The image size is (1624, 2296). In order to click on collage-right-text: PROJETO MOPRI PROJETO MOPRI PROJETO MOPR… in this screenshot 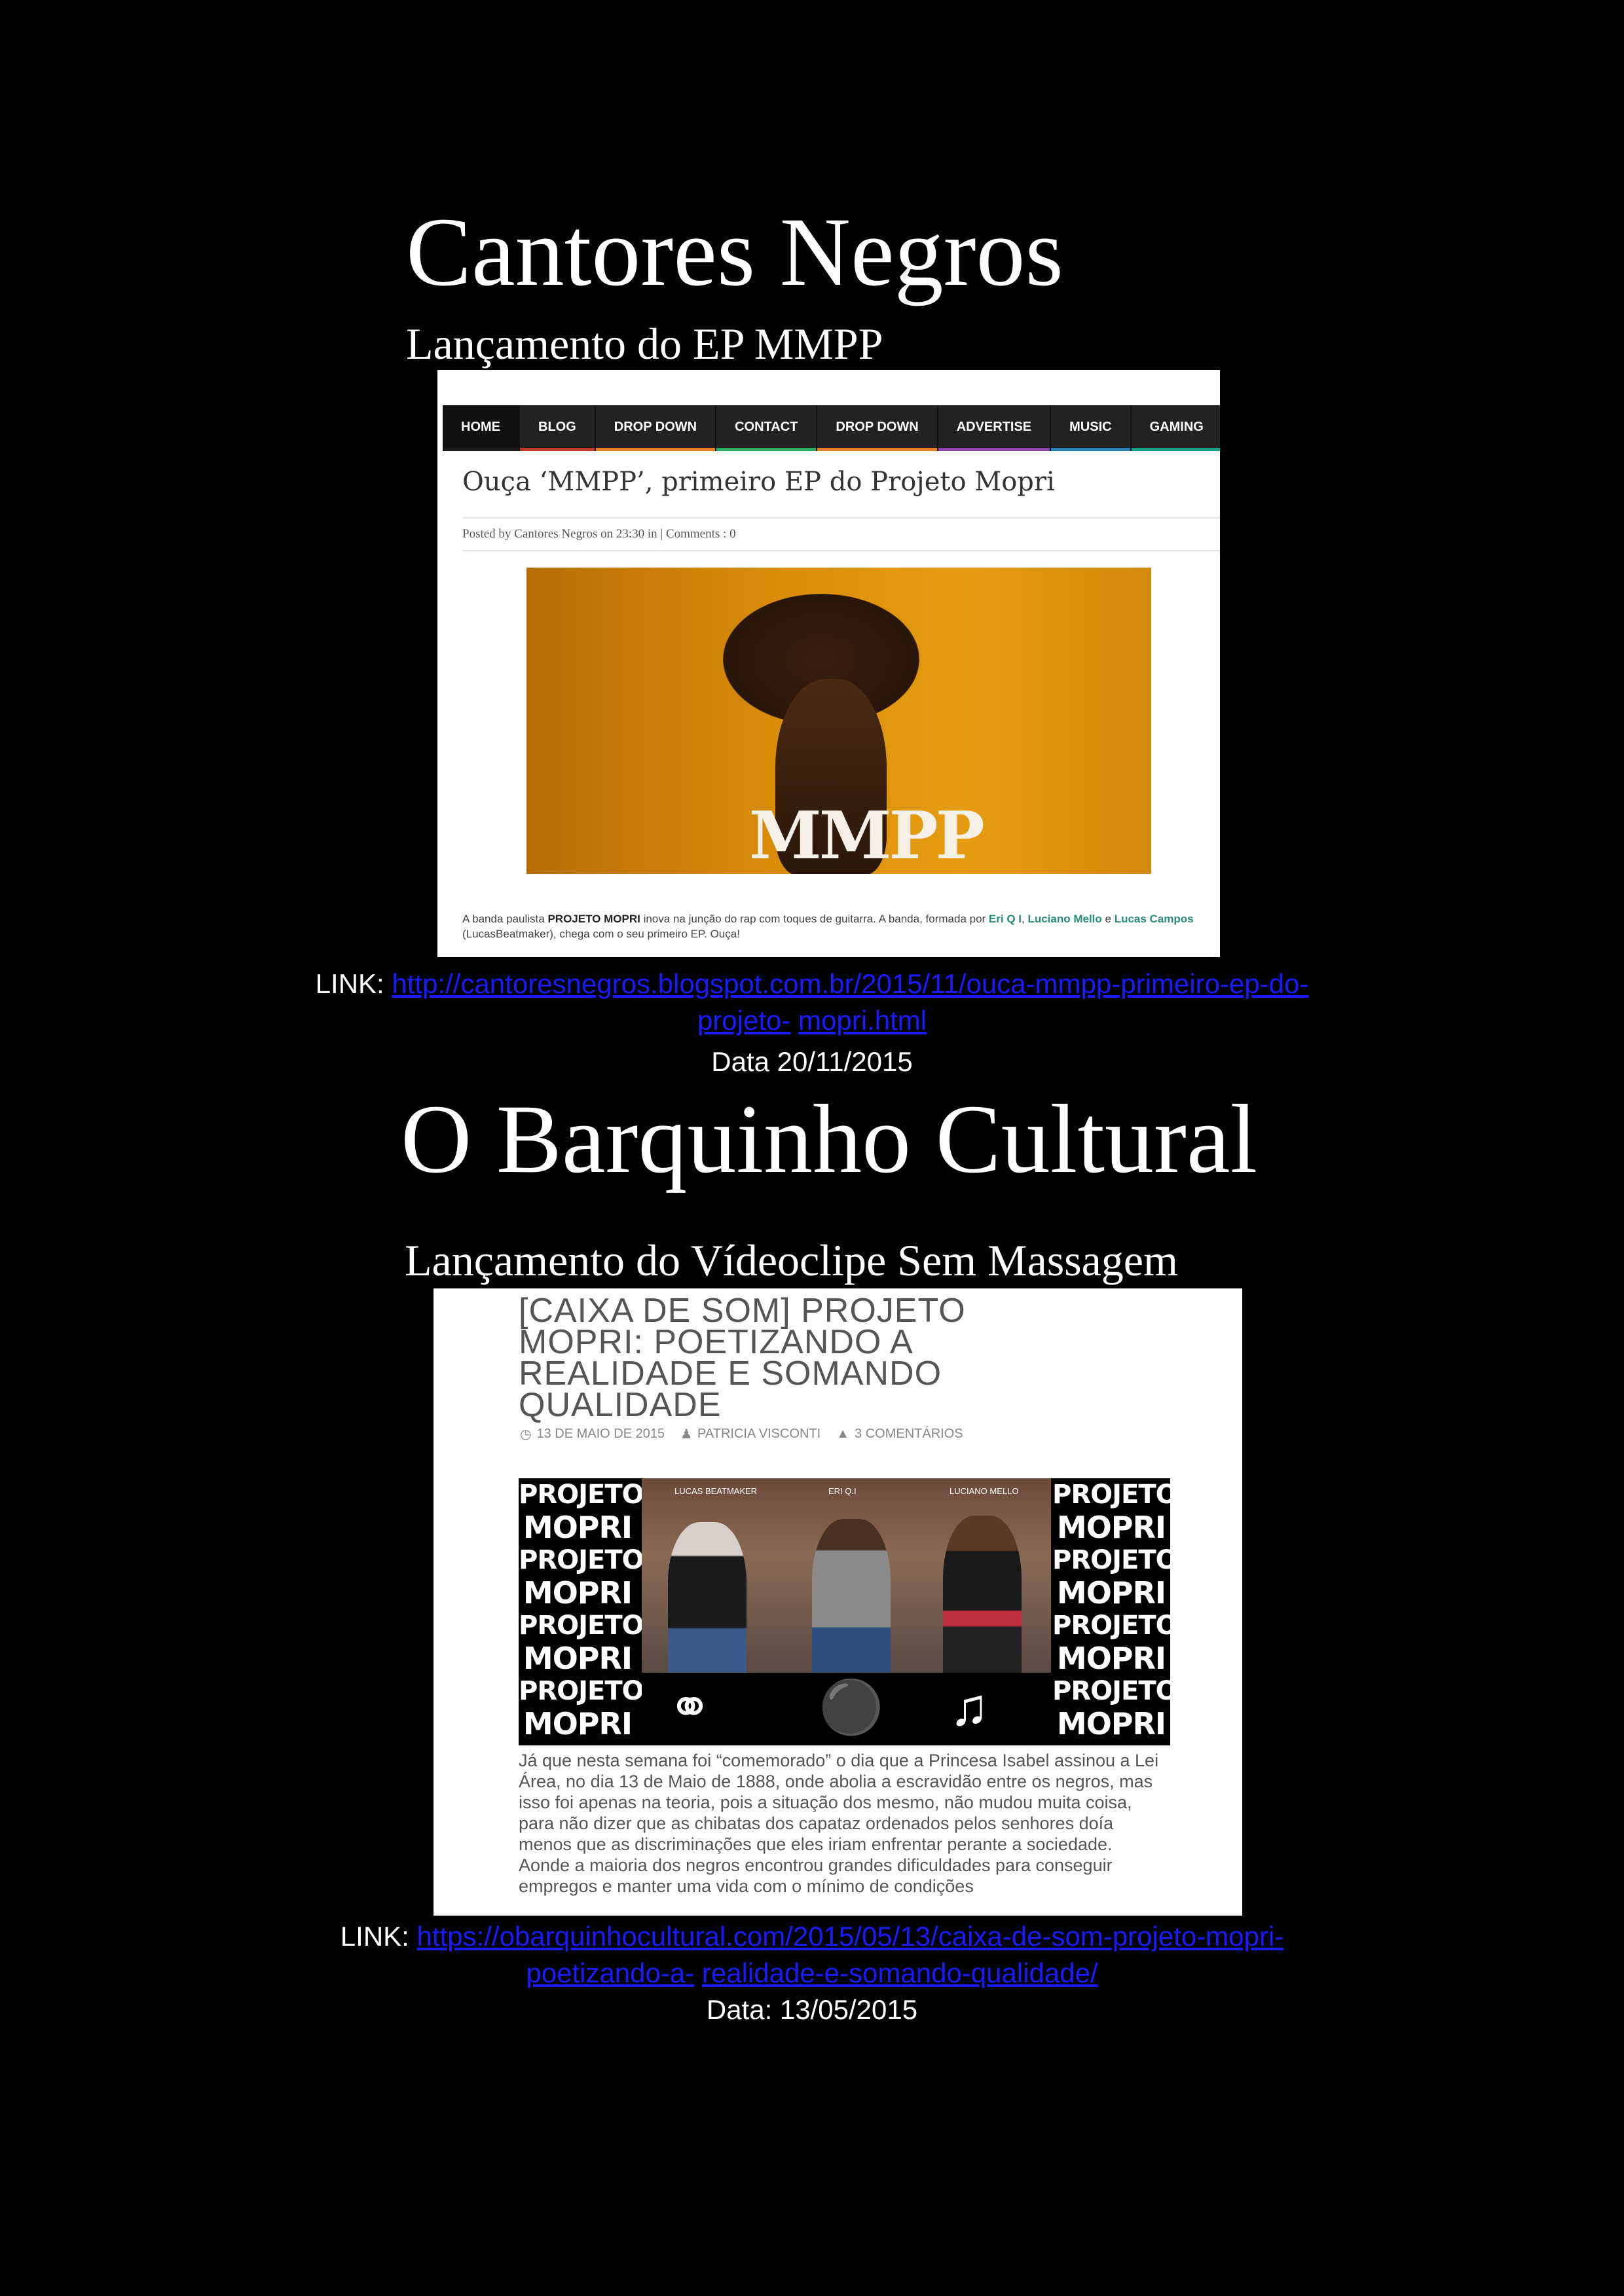, I will do `click(1111, 1611)`.